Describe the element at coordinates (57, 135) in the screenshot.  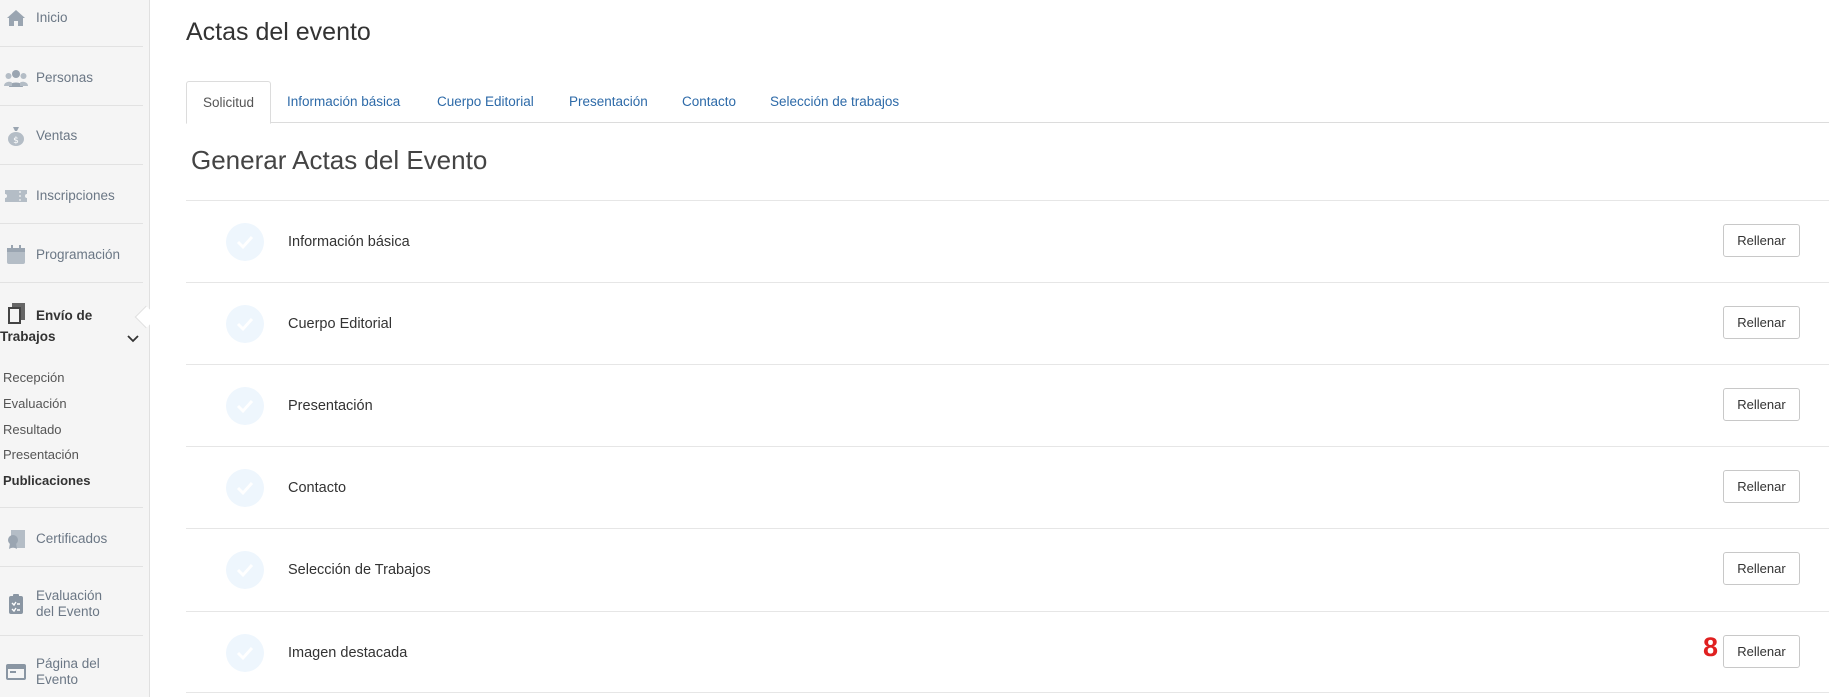
I see `sidebar-item-label: Ventas` at that location.